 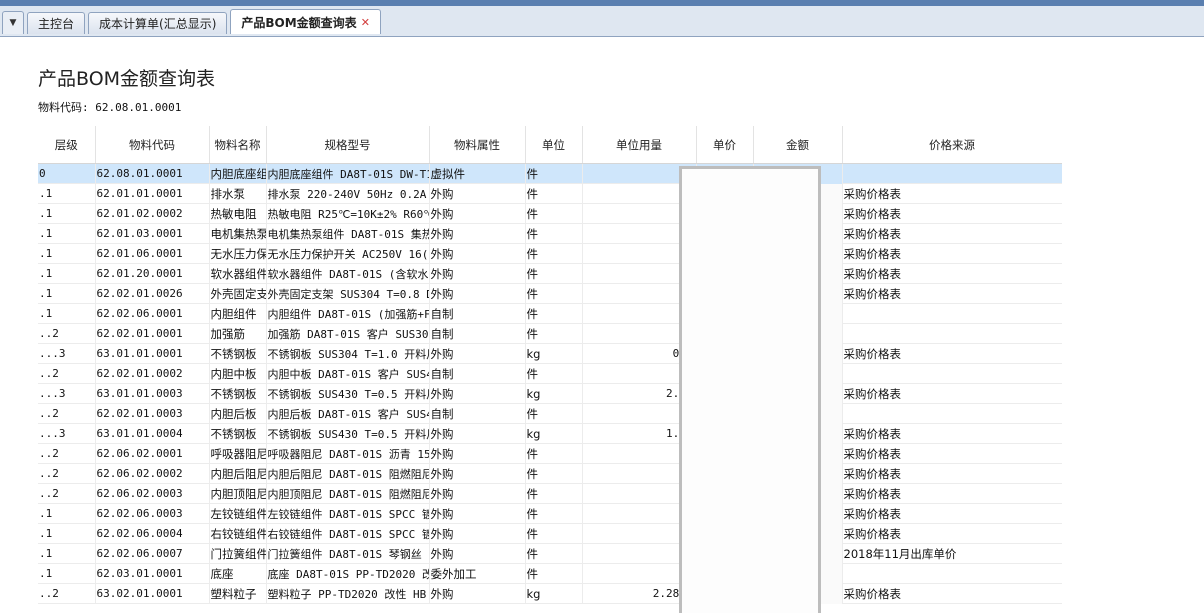 What do you see at coordinates (348, 293) in the screenshot?
I see `cell-spec: 外壳固定支架 SUS304 T=0.8 D` at bounding box center [348, 293].